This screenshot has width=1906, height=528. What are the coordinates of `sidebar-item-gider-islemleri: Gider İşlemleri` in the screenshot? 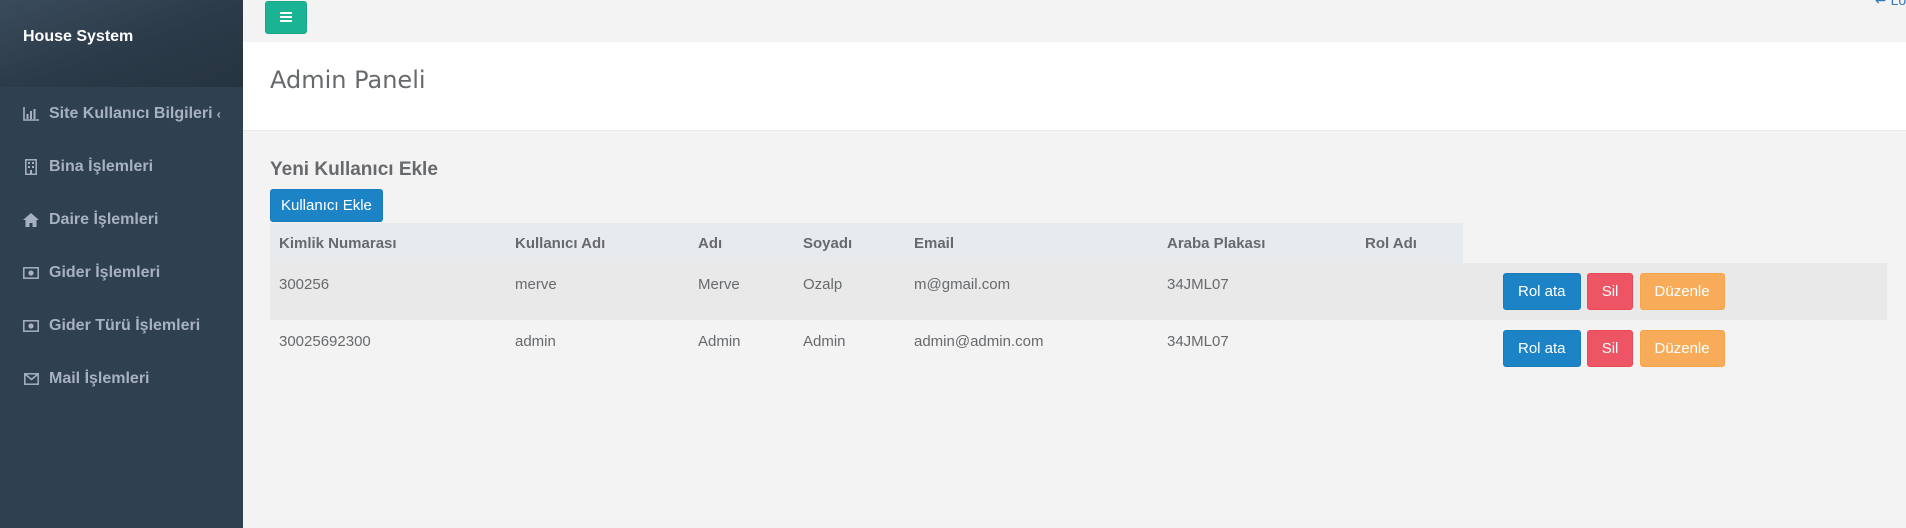 It's located at (121, 272).